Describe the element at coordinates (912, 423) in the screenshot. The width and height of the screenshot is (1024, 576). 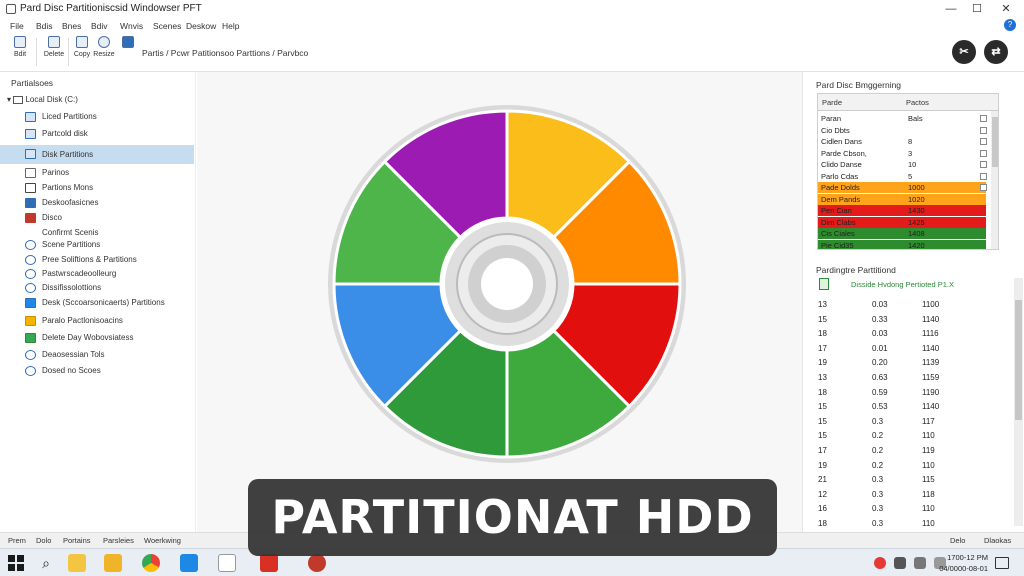
I see `list-item: 15 0.3 117` at that location.